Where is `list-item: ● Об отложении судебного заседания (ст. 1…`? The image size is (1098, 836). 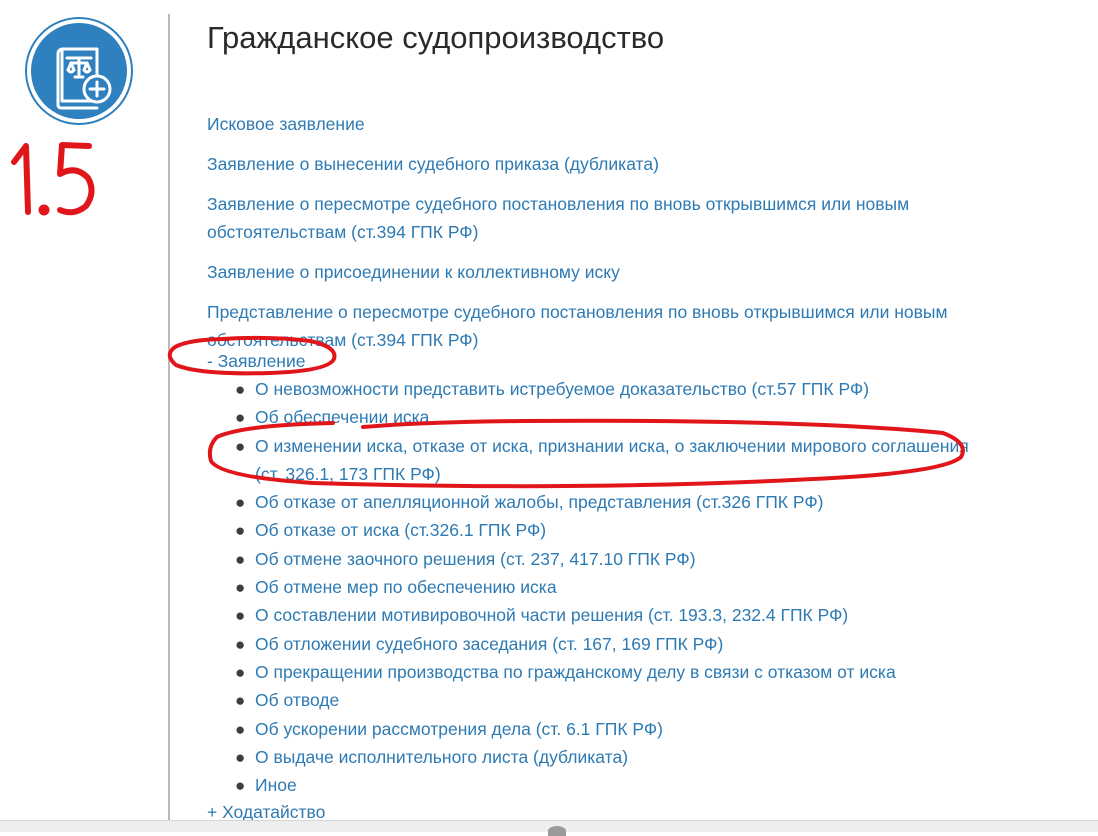 list-item: ● Об отложении судебного заседания (ст. 1… is located at coordinates (615, 645).